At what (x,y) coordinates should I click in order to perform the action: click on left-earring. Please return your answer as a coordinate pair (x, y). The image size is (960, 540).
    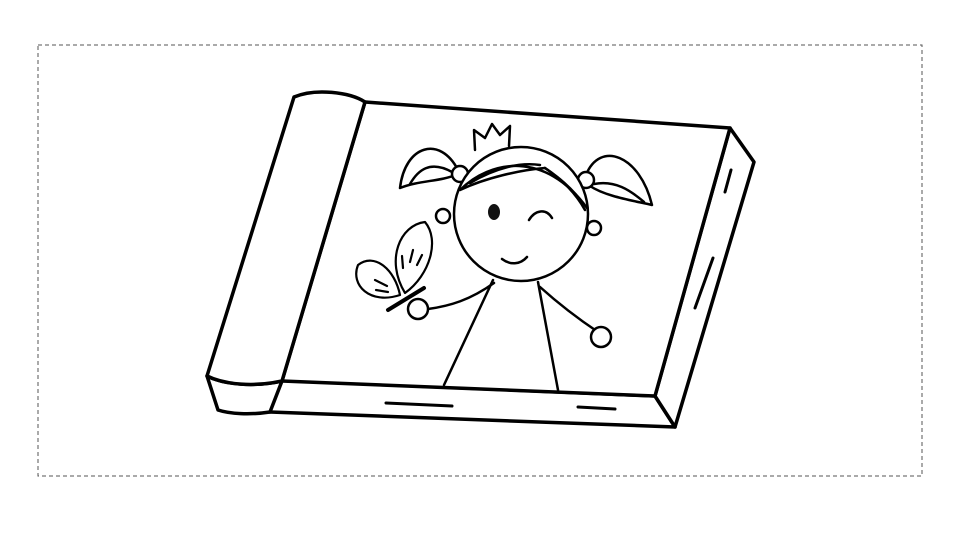
    Looking at the image, I should click on (443, 216).